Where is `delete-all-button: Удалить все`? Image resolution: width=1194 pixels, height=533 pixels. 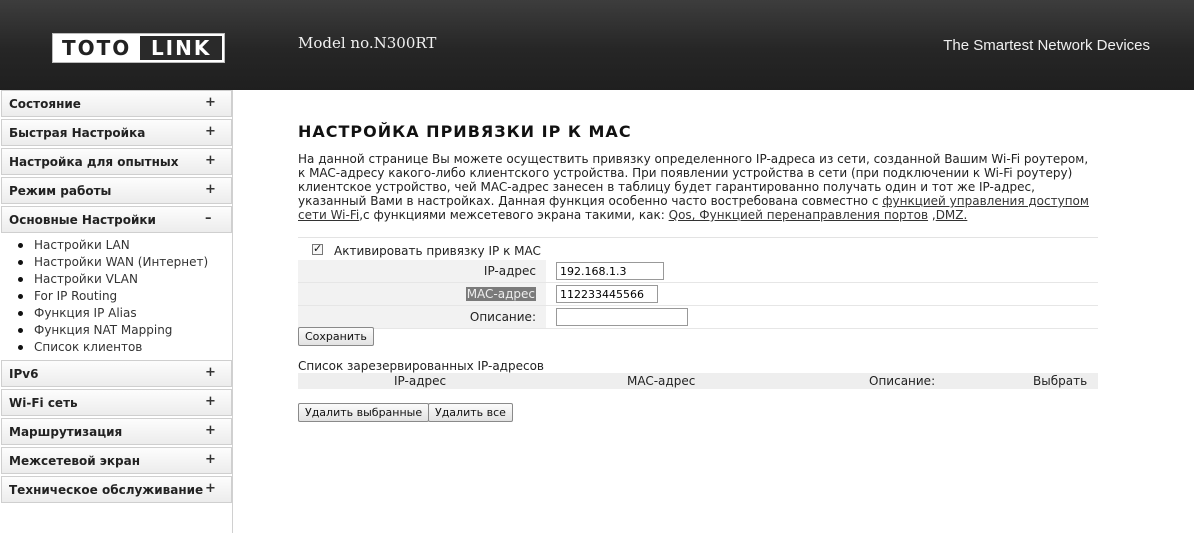 delete-all-button: Удалить все is located at coordinates (470, 412).